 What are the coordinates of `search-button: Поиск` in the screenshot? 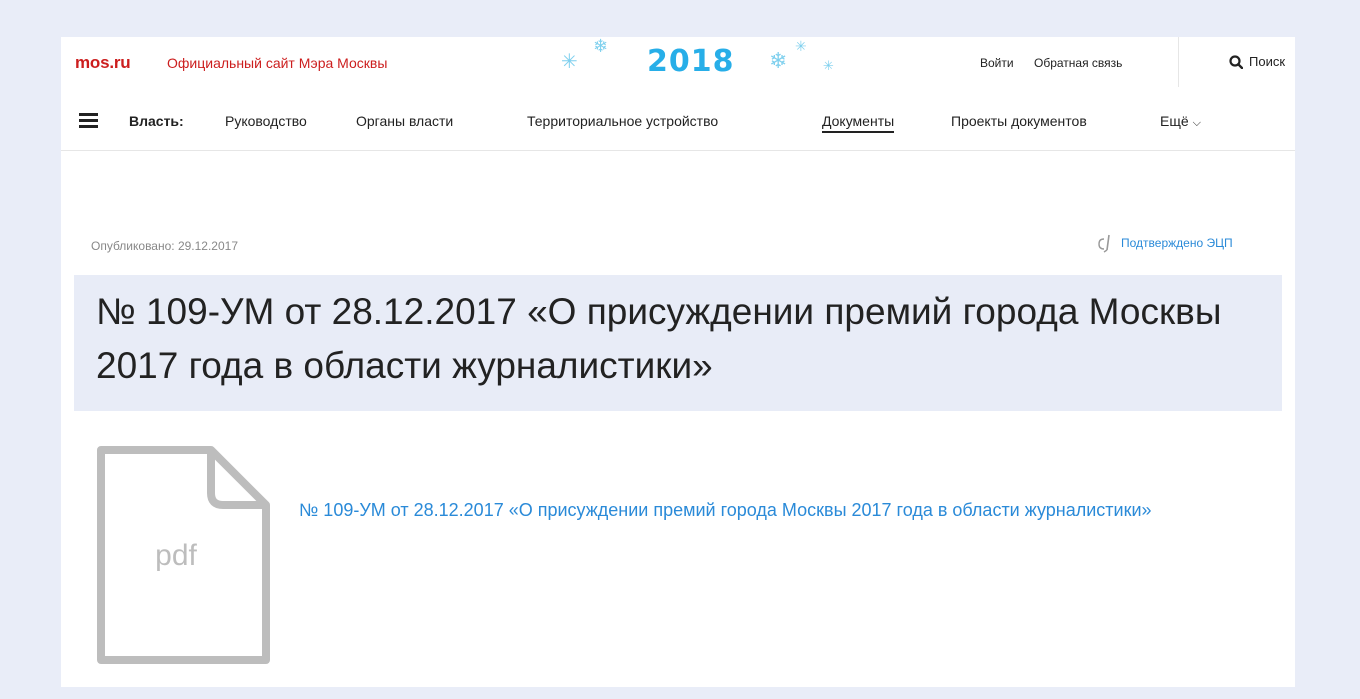 It's located at (1257, 61).